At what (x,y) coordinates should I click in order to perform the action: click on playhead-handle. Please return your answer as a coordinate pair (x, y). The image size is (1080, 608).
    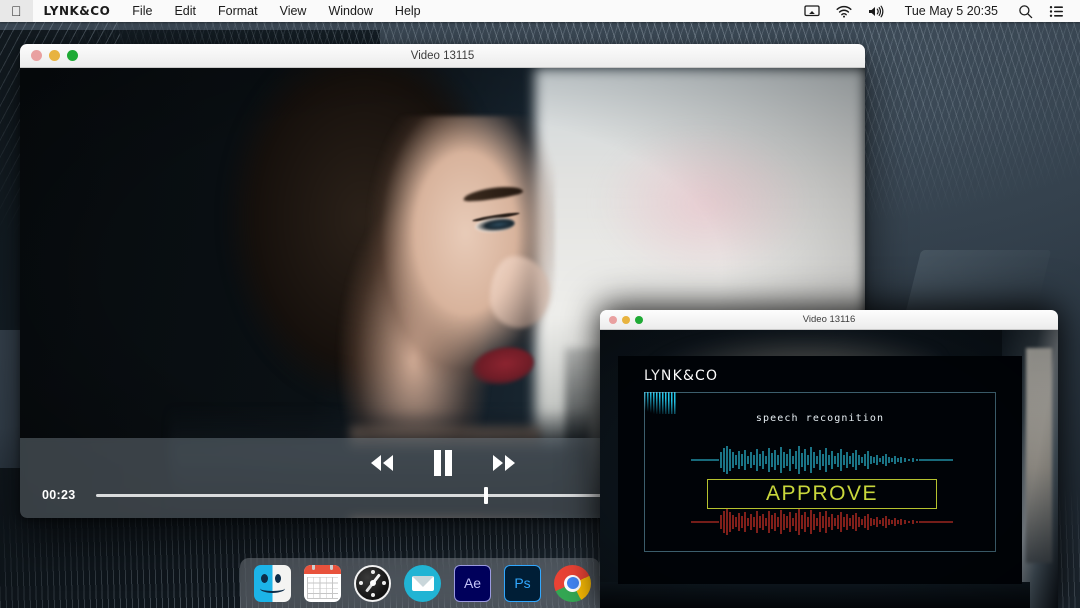
    Looking at the image, I should click on (486, 495).